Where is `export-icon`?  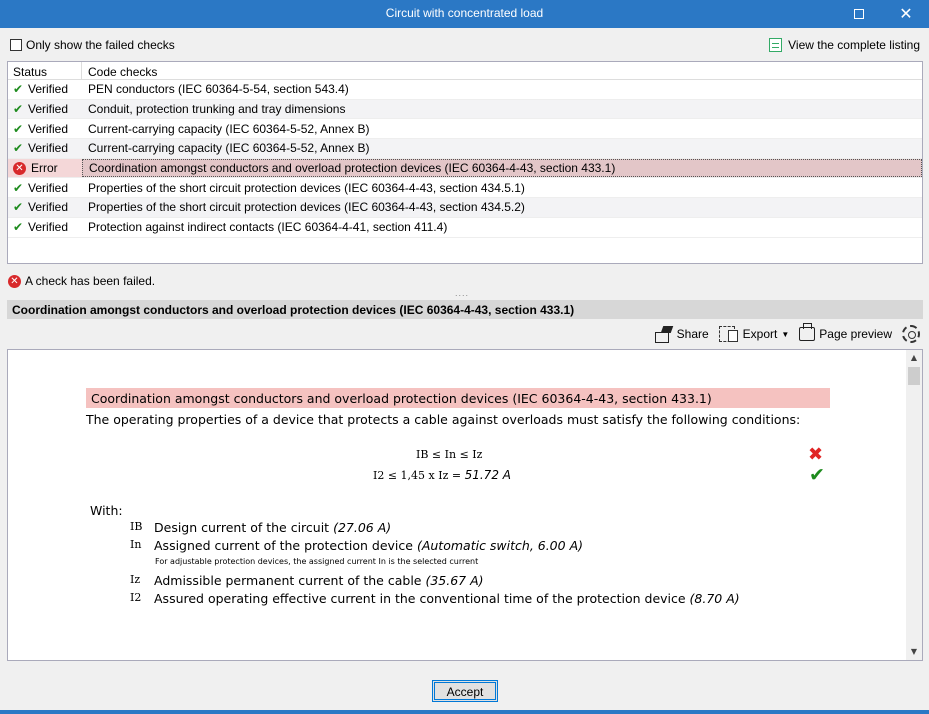 export-icon is located at coordinates (728, 334).